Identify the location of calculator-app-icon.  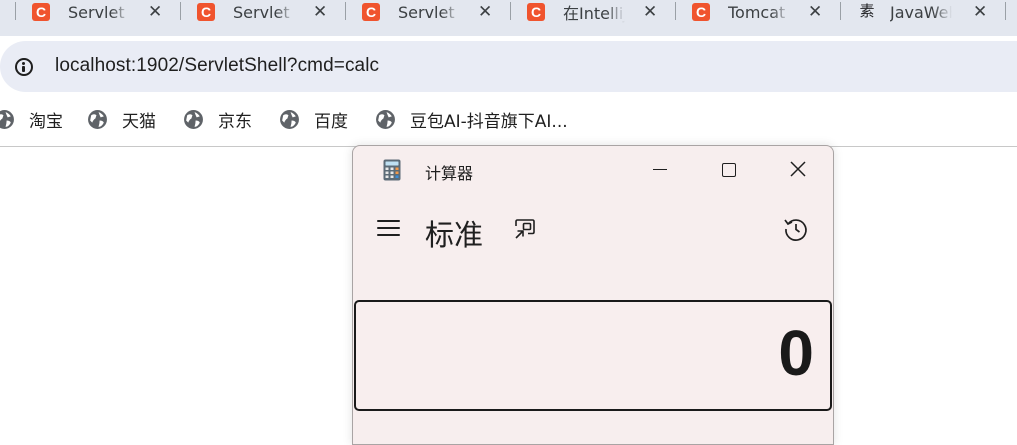
(392, 170).